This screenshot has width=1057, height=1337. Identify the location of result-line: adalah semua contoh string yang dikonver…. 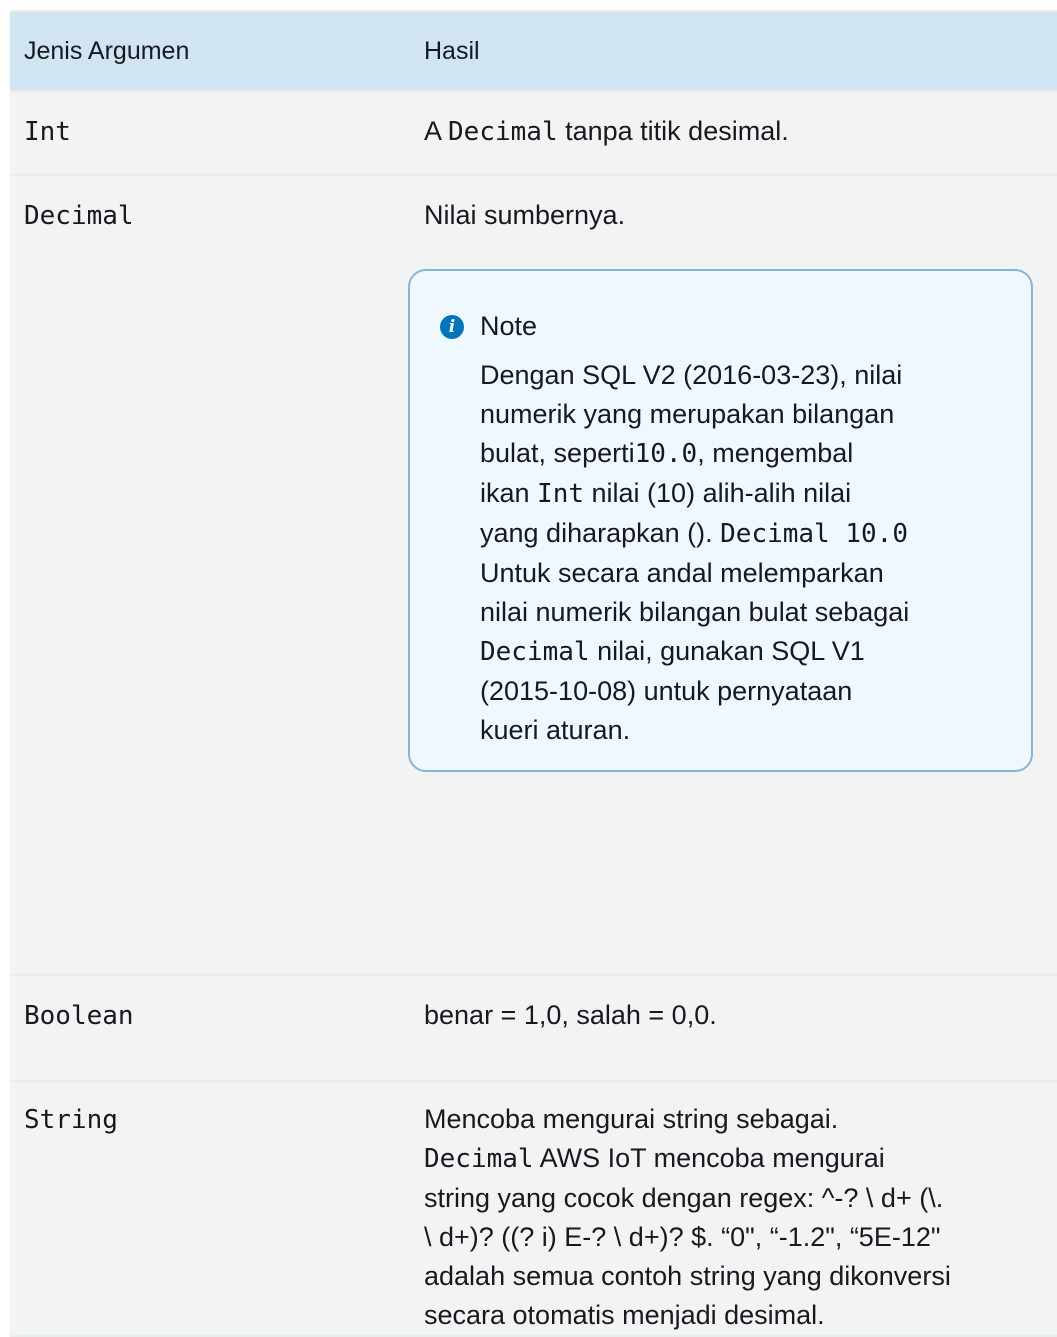
(687, 1276).